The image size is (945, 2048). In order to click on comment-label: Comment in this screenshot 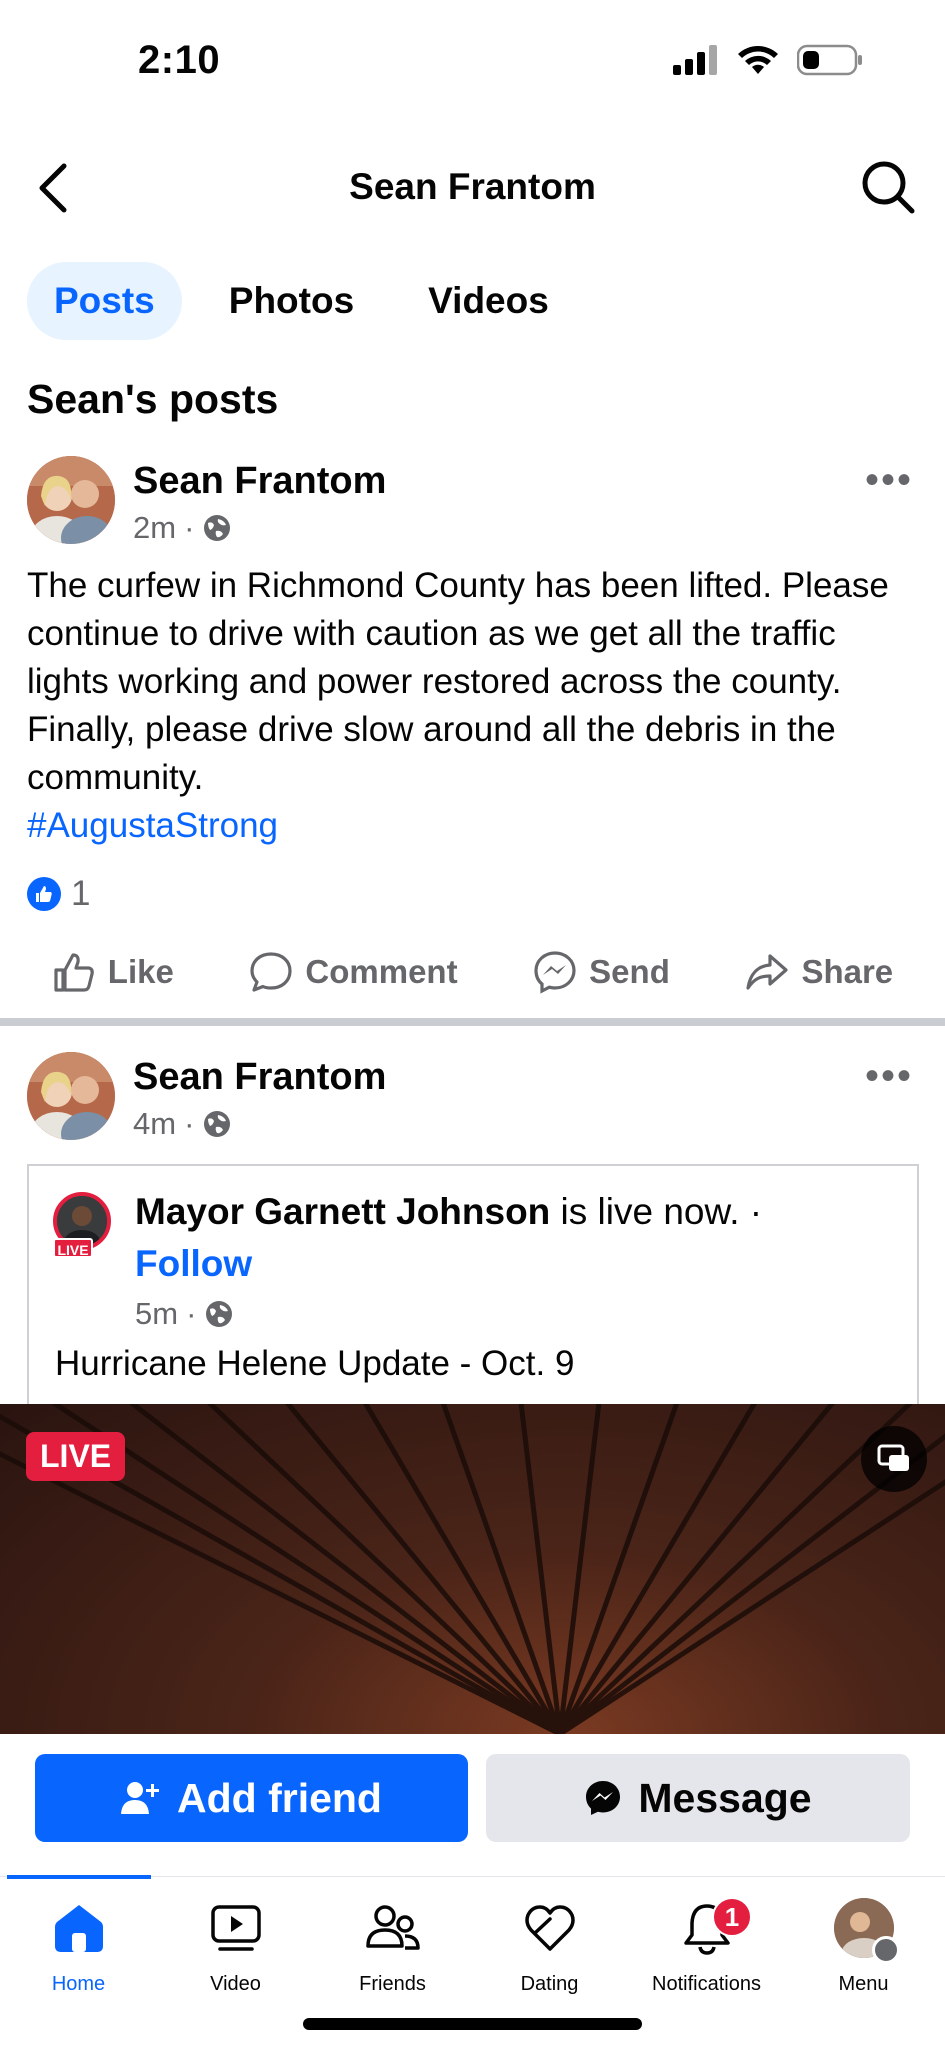, I will do `click(381, 971)`.